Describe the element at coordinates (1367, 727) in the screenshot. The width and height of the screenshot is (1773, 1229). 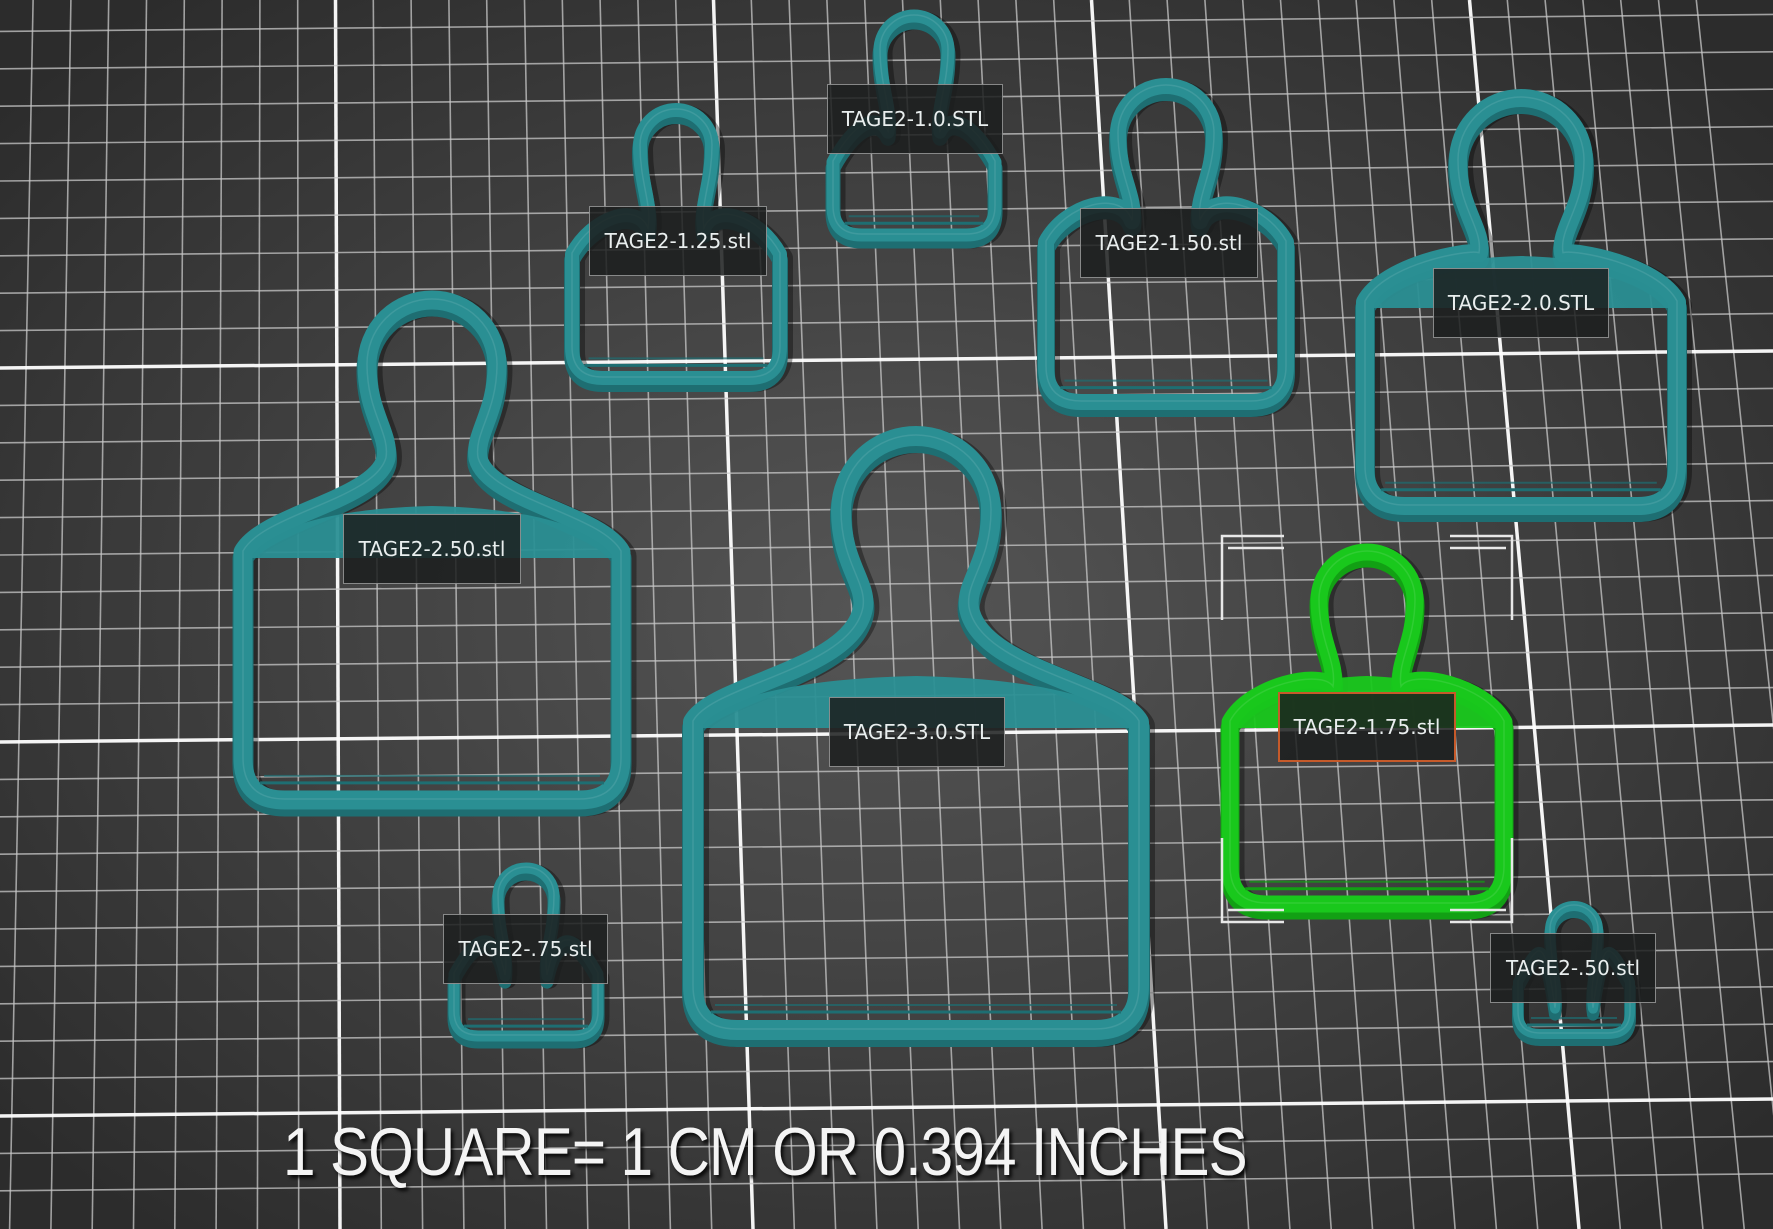
I see `object-label-tage2-1.75: TAGE2-1.75.stl` at that location.